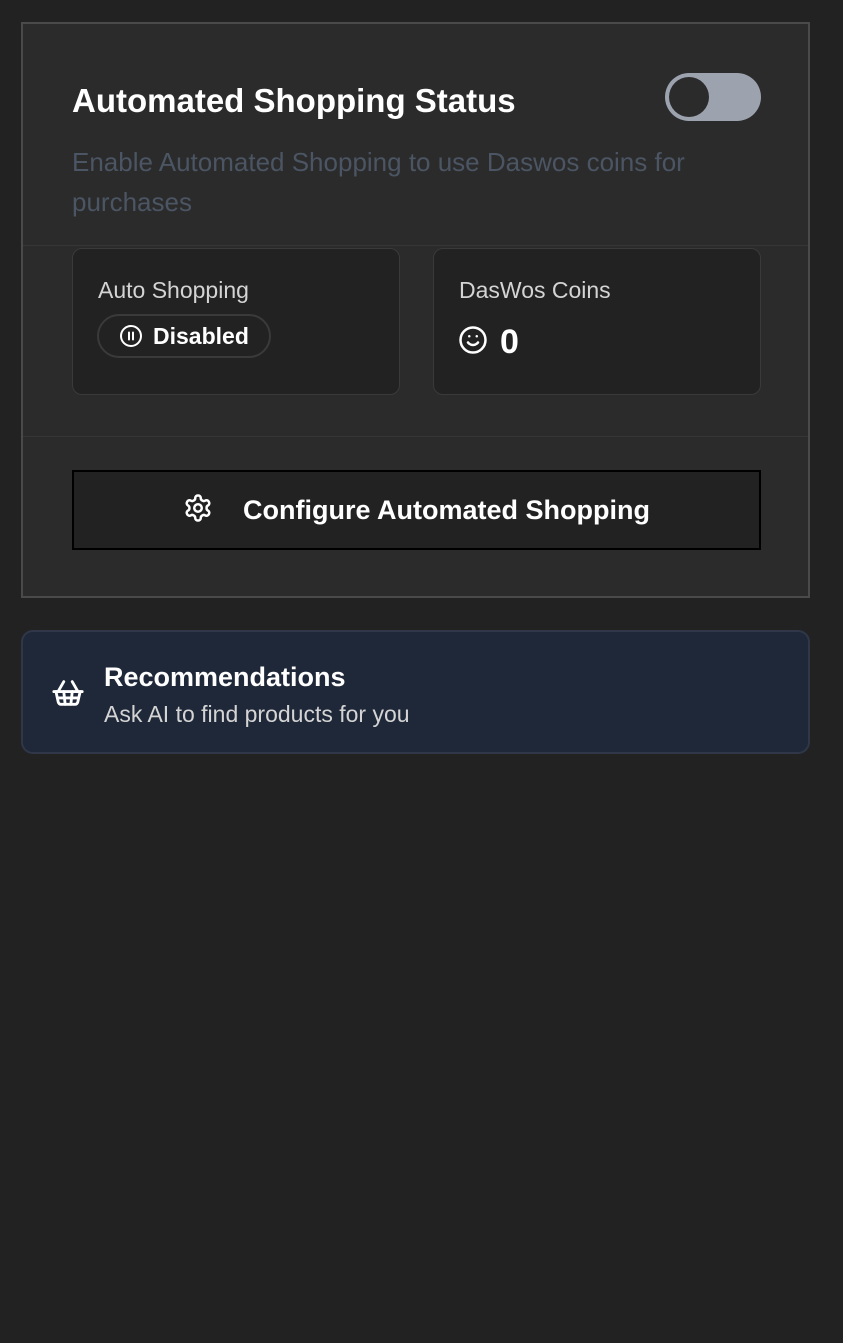 The height and width of the screenshot is (1343, 843). What do you see at coordinates (131, 336) in the screenshot?
I see `pause-circle-icon` at bounding box center [131, 336].